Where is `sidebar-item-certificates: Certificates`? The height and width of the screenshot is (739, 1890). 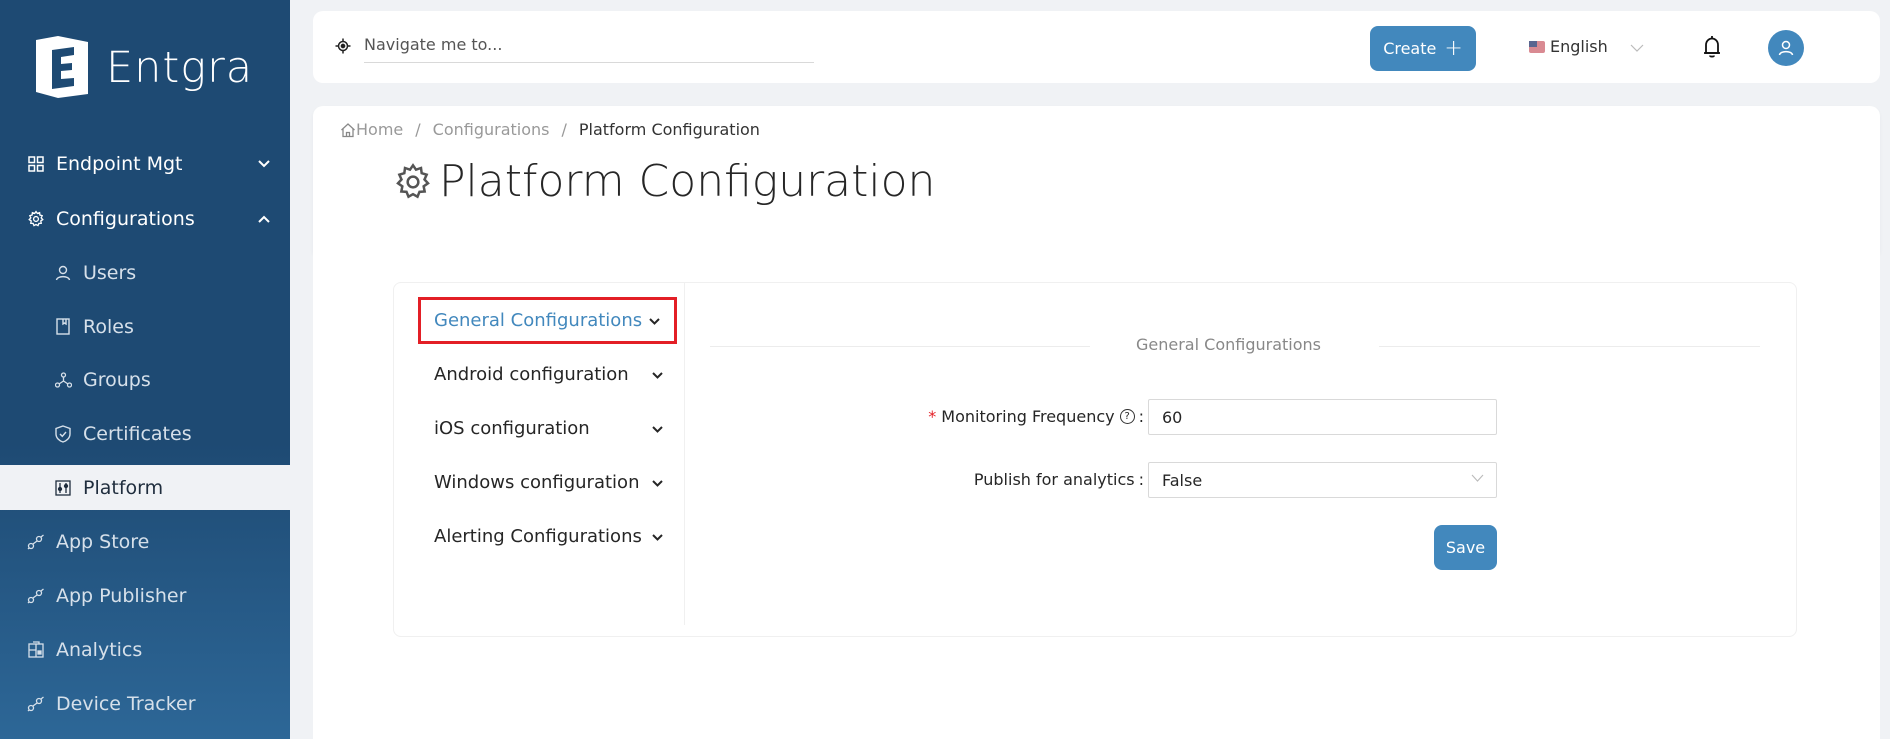
sidebar-item-certificates: Certificates is located at coordinates (145, 433).